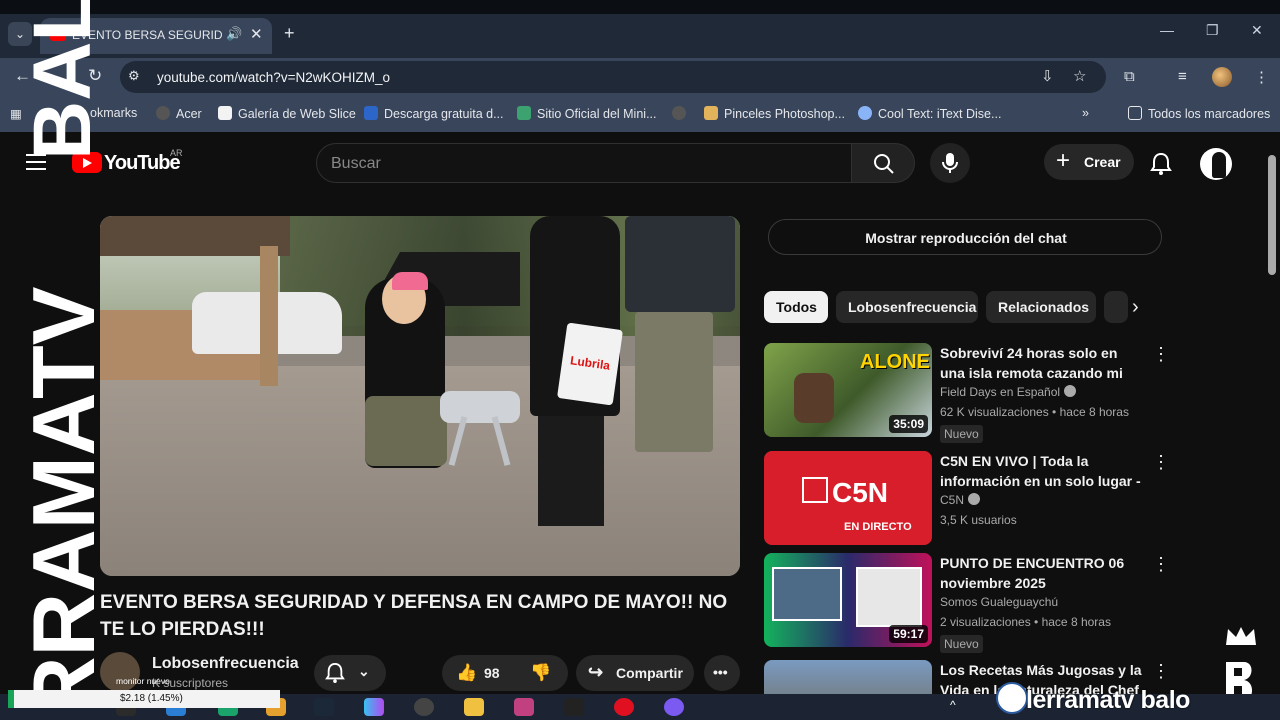 This screenshot has width=1280, height=720. What do you see at coordinates (1257, 30) in the screenshot?
I see `close-window-icon: ✕` at bounding box center [1257, 30].